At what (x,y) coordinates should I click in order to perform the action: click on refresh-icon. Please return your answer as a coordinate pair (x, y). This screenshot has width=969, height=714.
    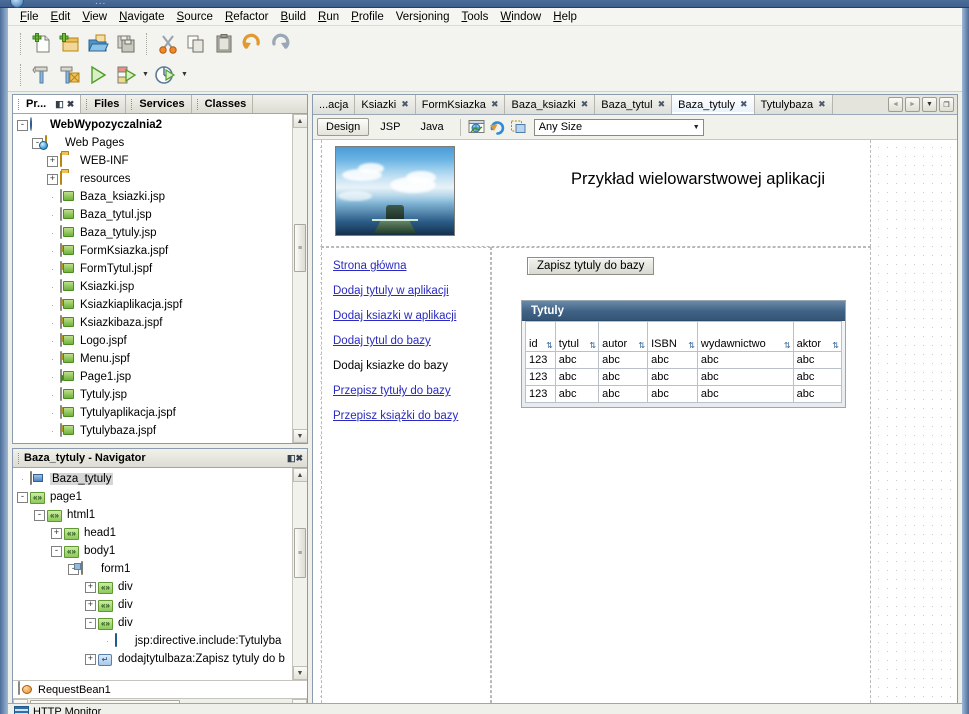
    Looking at the image, I should click on (497, 127).